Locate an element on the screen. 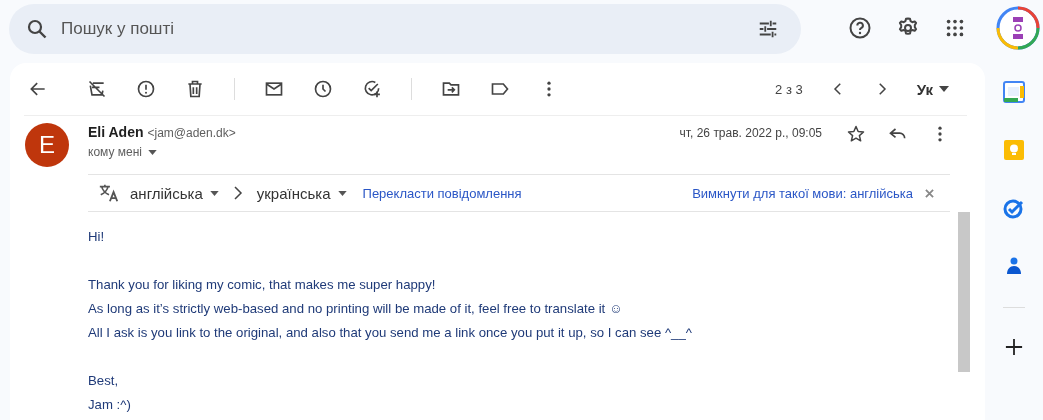 Image resolution: width=1043 pixels, height=420 pixels. close-icon is located at coordinates (929, 193).